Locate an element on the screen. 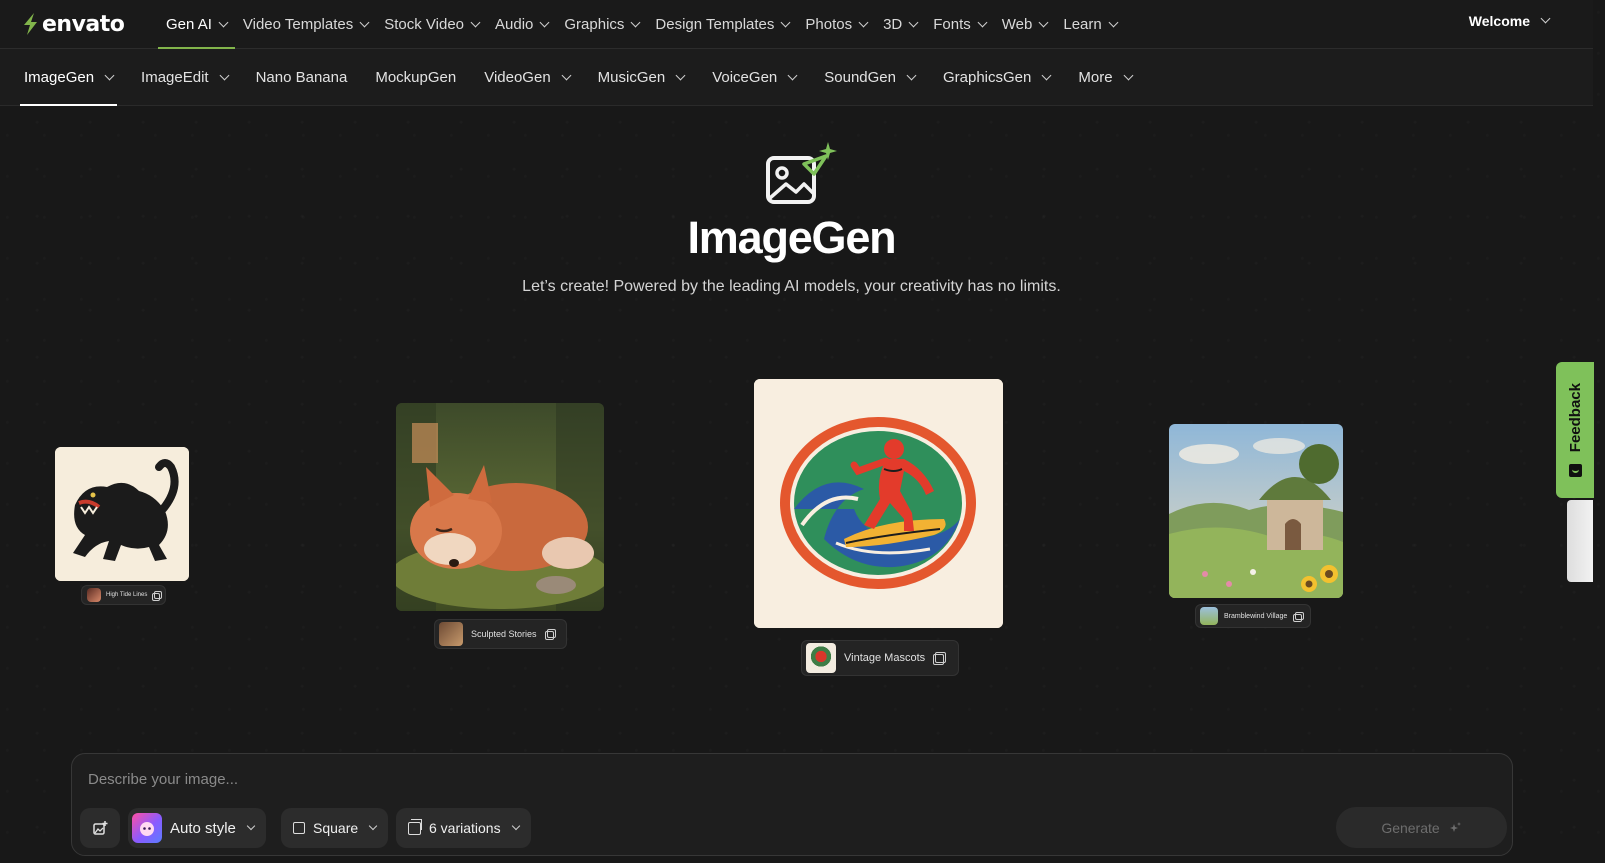 The width and height of the screenshot is (1605, 863). aspect-ratio-select: Square is located at coordinates (335, 828).